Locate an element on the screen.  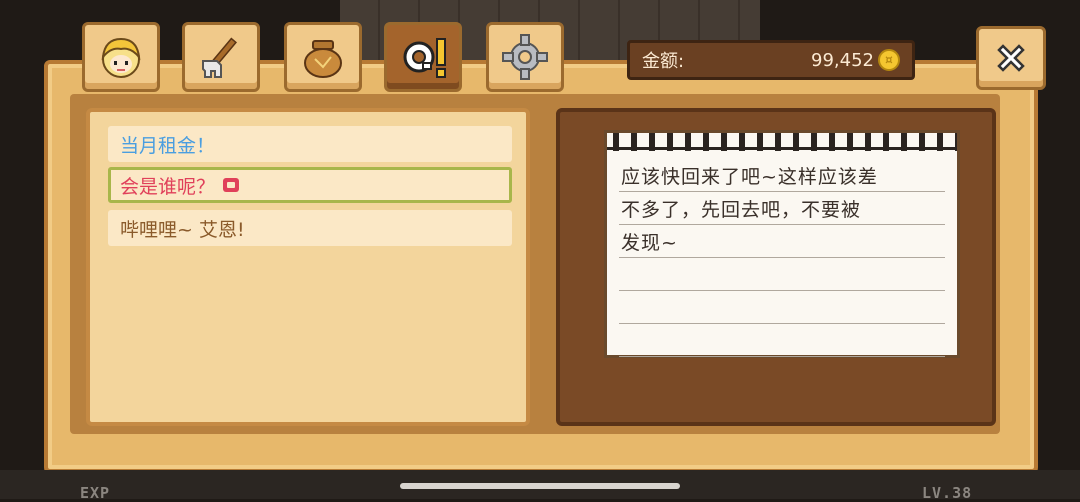
tab-settings is located at coordinates (525, 57).